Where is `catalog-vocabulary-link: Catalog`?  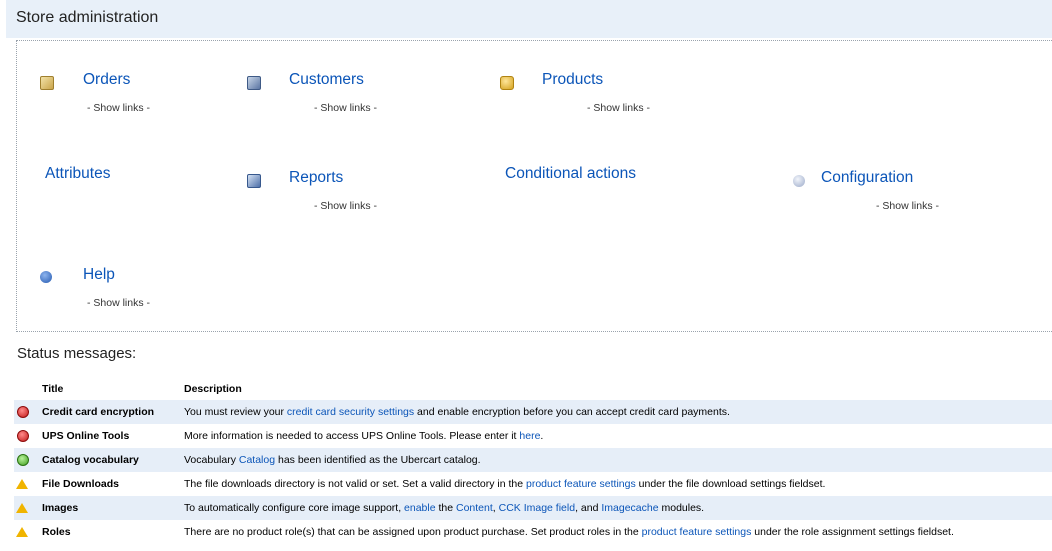 catalog-vocabulary-link: Catalog is located at coordinates (257, 460).